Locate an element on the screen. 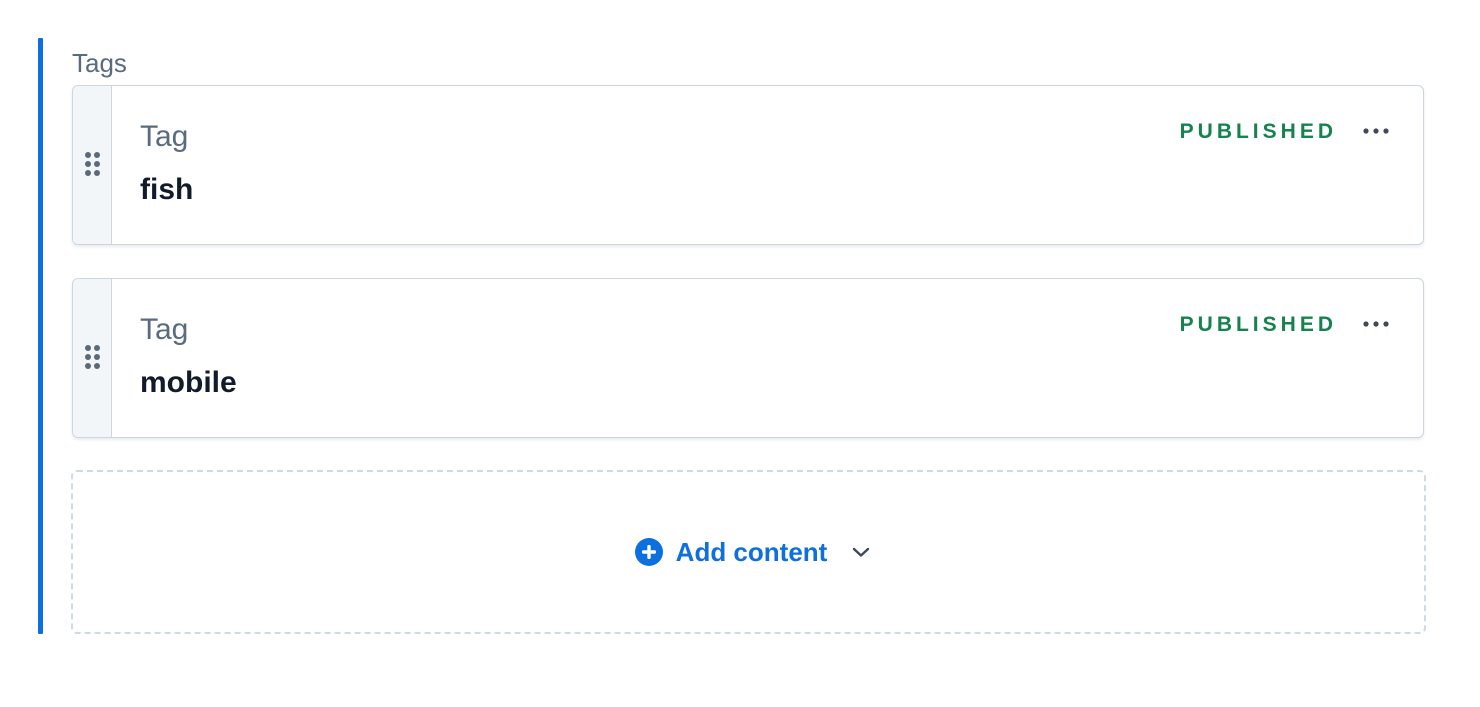 This screenshot has width=1480, height=707. add-content-button: Add content is located at coordinates (753, 552).